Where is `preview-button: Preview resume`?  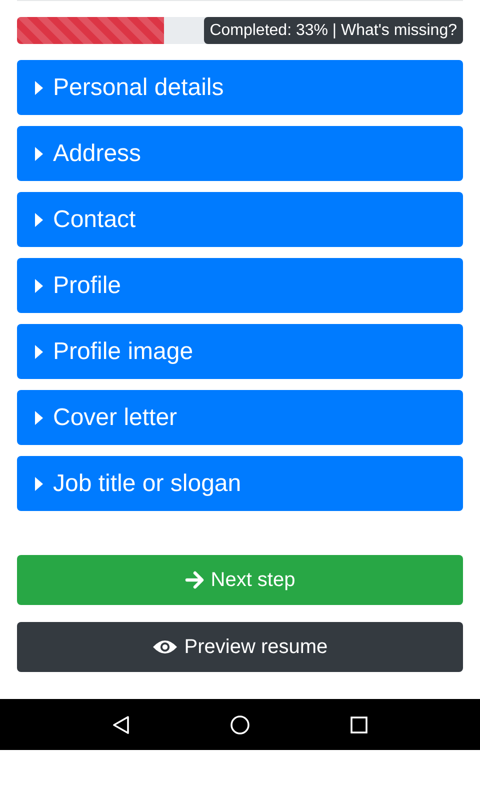
preview-button: Preview resume is located at coordinates (240, 647).